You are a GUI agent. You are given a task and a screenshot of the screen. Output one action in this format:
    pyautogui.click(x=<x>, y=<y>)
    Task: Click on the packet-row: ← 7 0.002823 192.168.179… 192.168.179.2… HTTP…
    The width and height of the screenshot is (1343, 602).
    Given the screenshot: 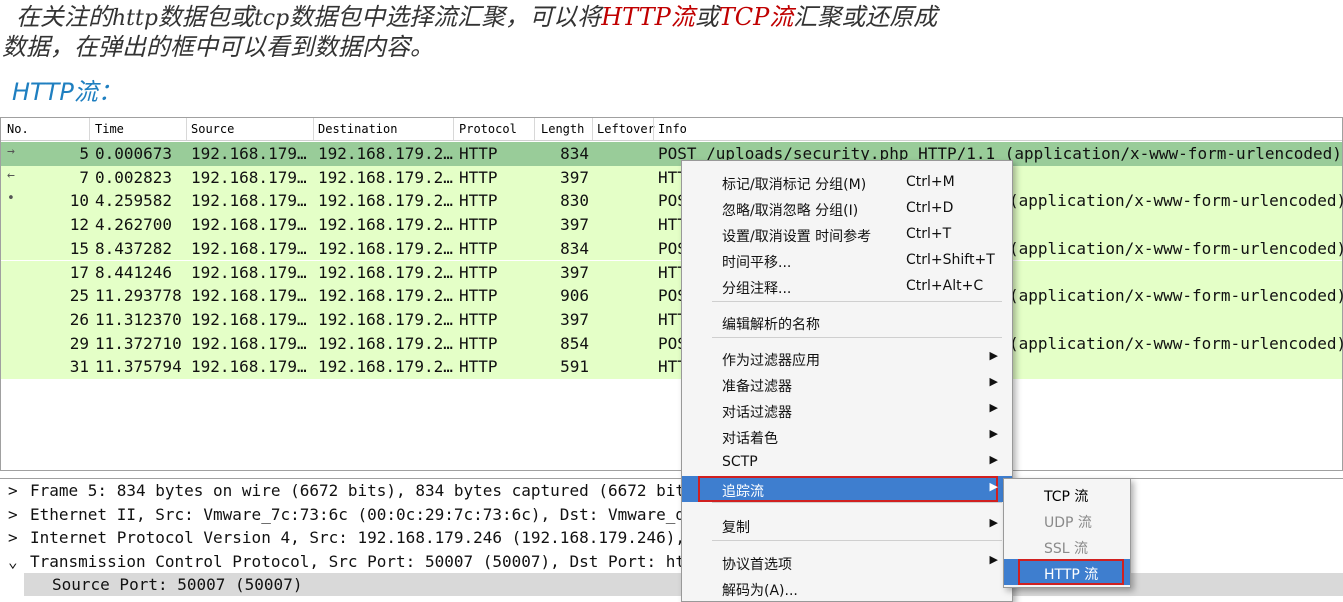 What is the action you would take?
    pyautogui.click(x=671, y=177)
    